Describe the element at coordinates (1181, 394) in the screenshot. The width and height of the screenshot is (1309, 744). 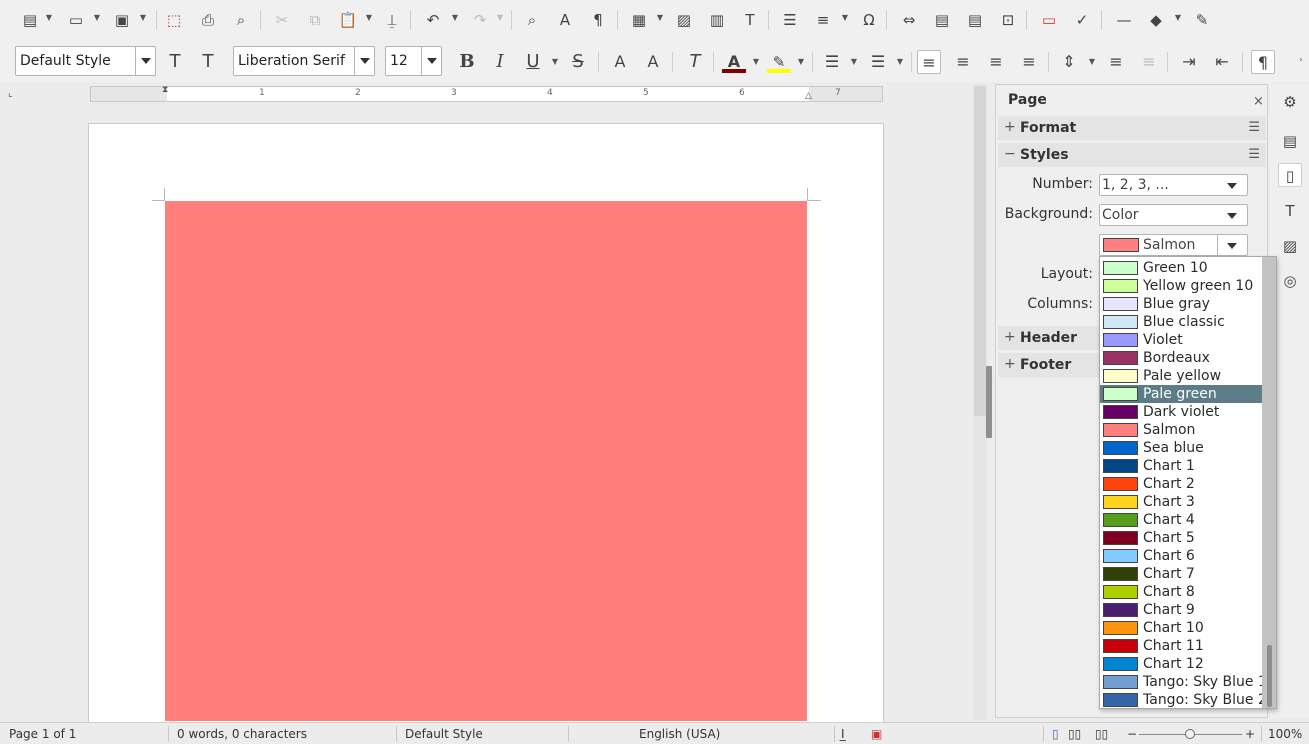
I see `color-option: Pale green` at that location.